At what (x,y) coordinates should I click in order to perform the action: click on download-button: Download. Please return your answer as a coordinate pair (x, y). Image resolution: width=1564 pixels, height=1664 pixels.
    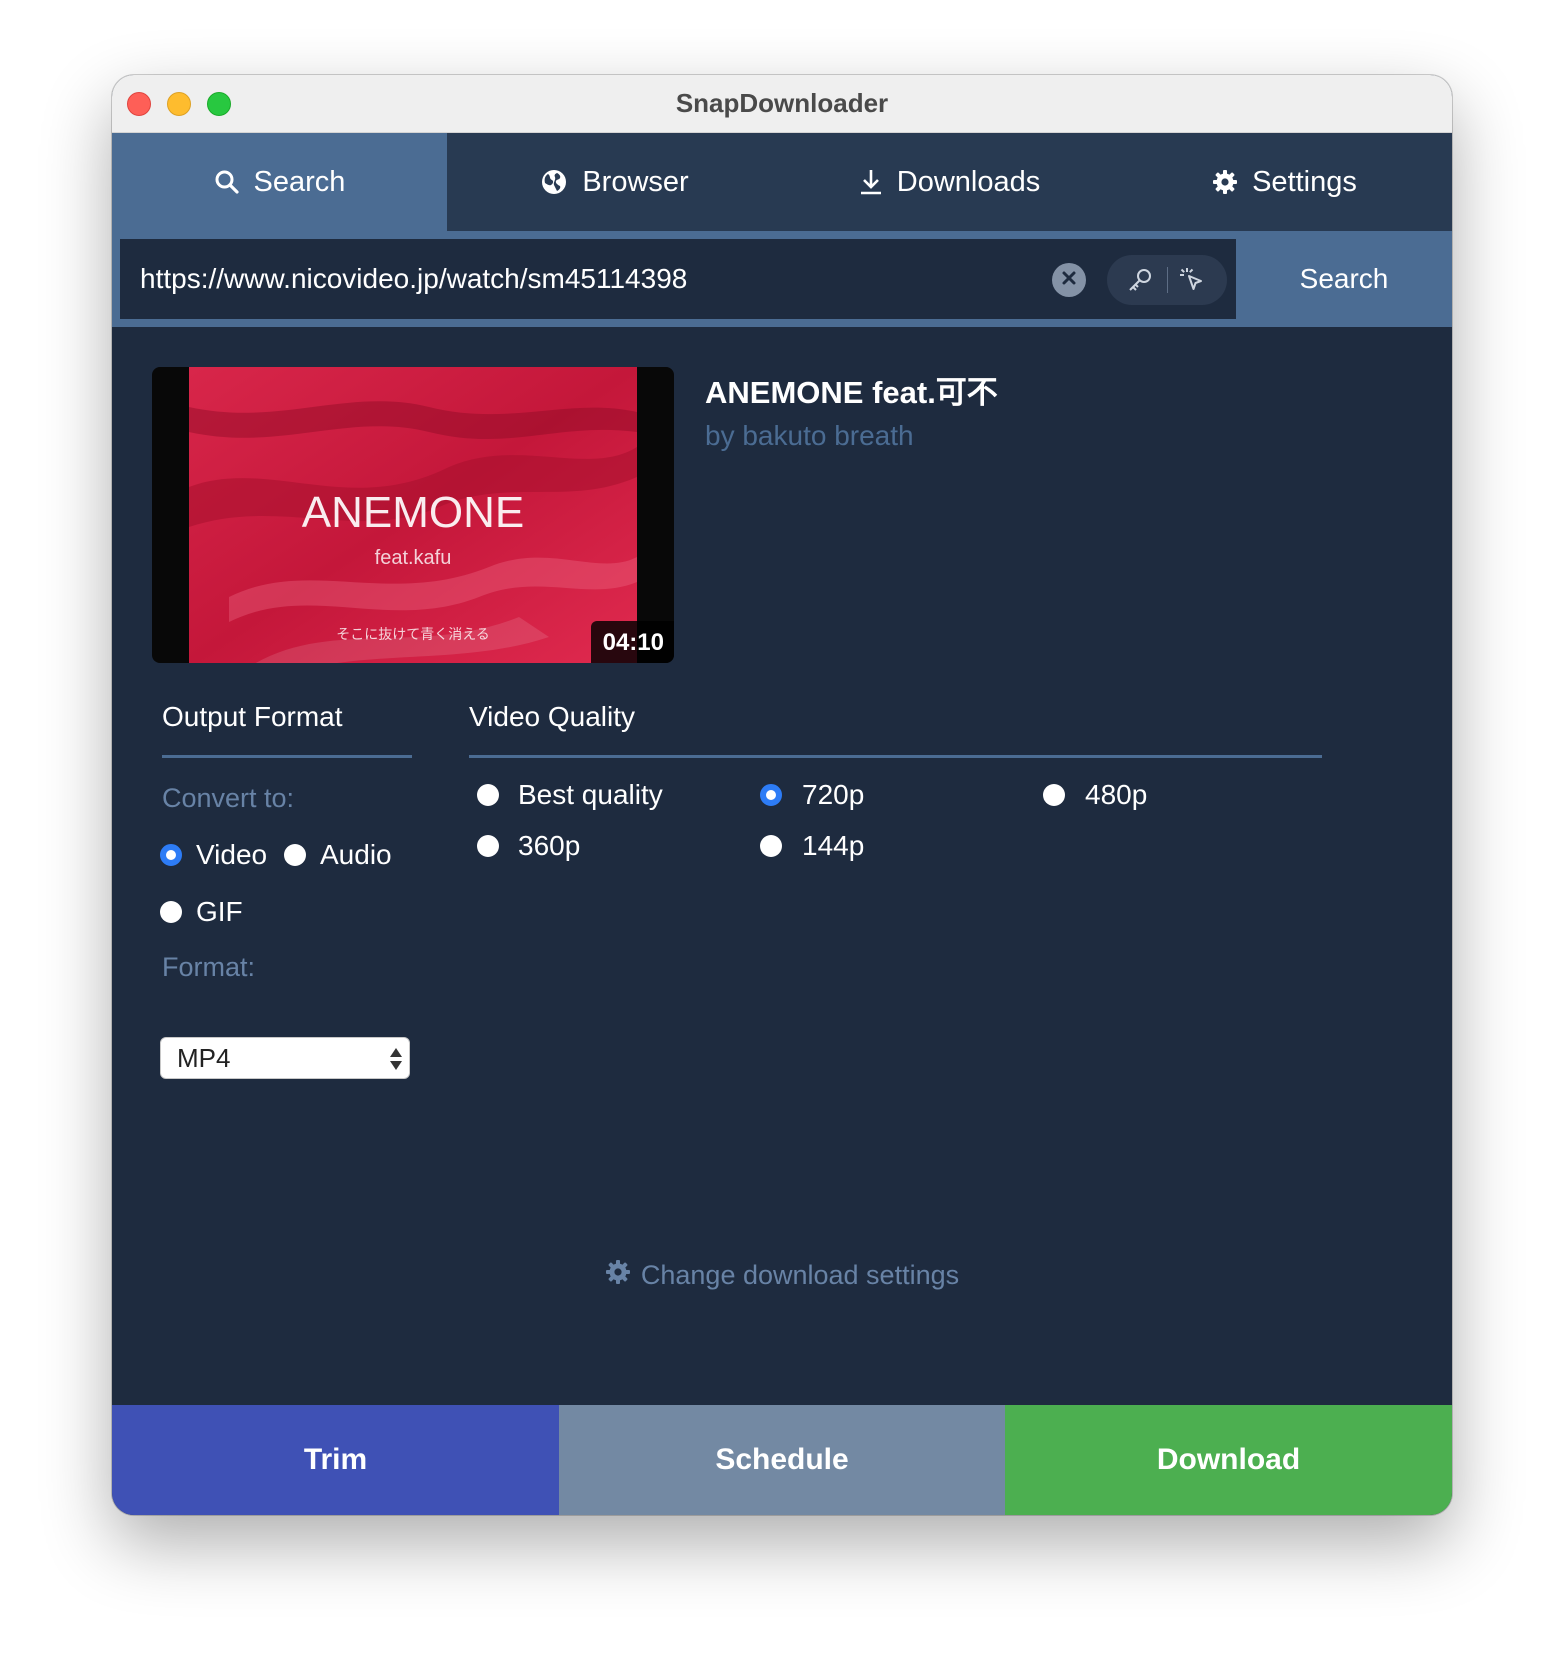
    Looking at the image, I should click on (1228, 1460).